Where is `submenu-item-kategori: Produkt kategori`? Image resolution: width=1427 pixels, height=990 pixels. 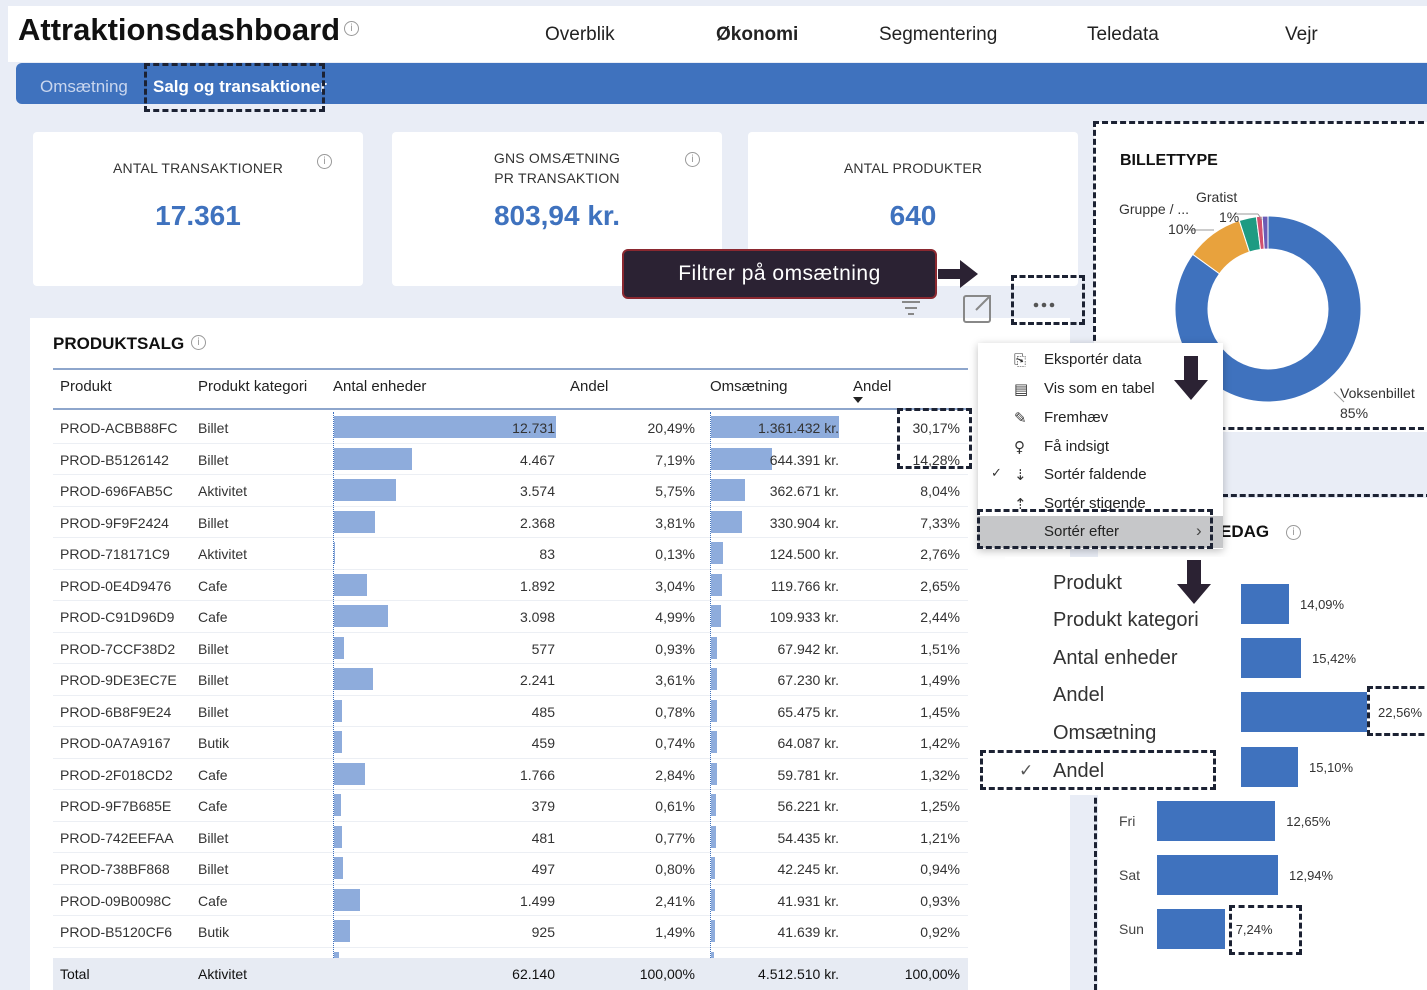 submenu-item-kategori: Produkt kategori is located at coordinates (1126, 620).